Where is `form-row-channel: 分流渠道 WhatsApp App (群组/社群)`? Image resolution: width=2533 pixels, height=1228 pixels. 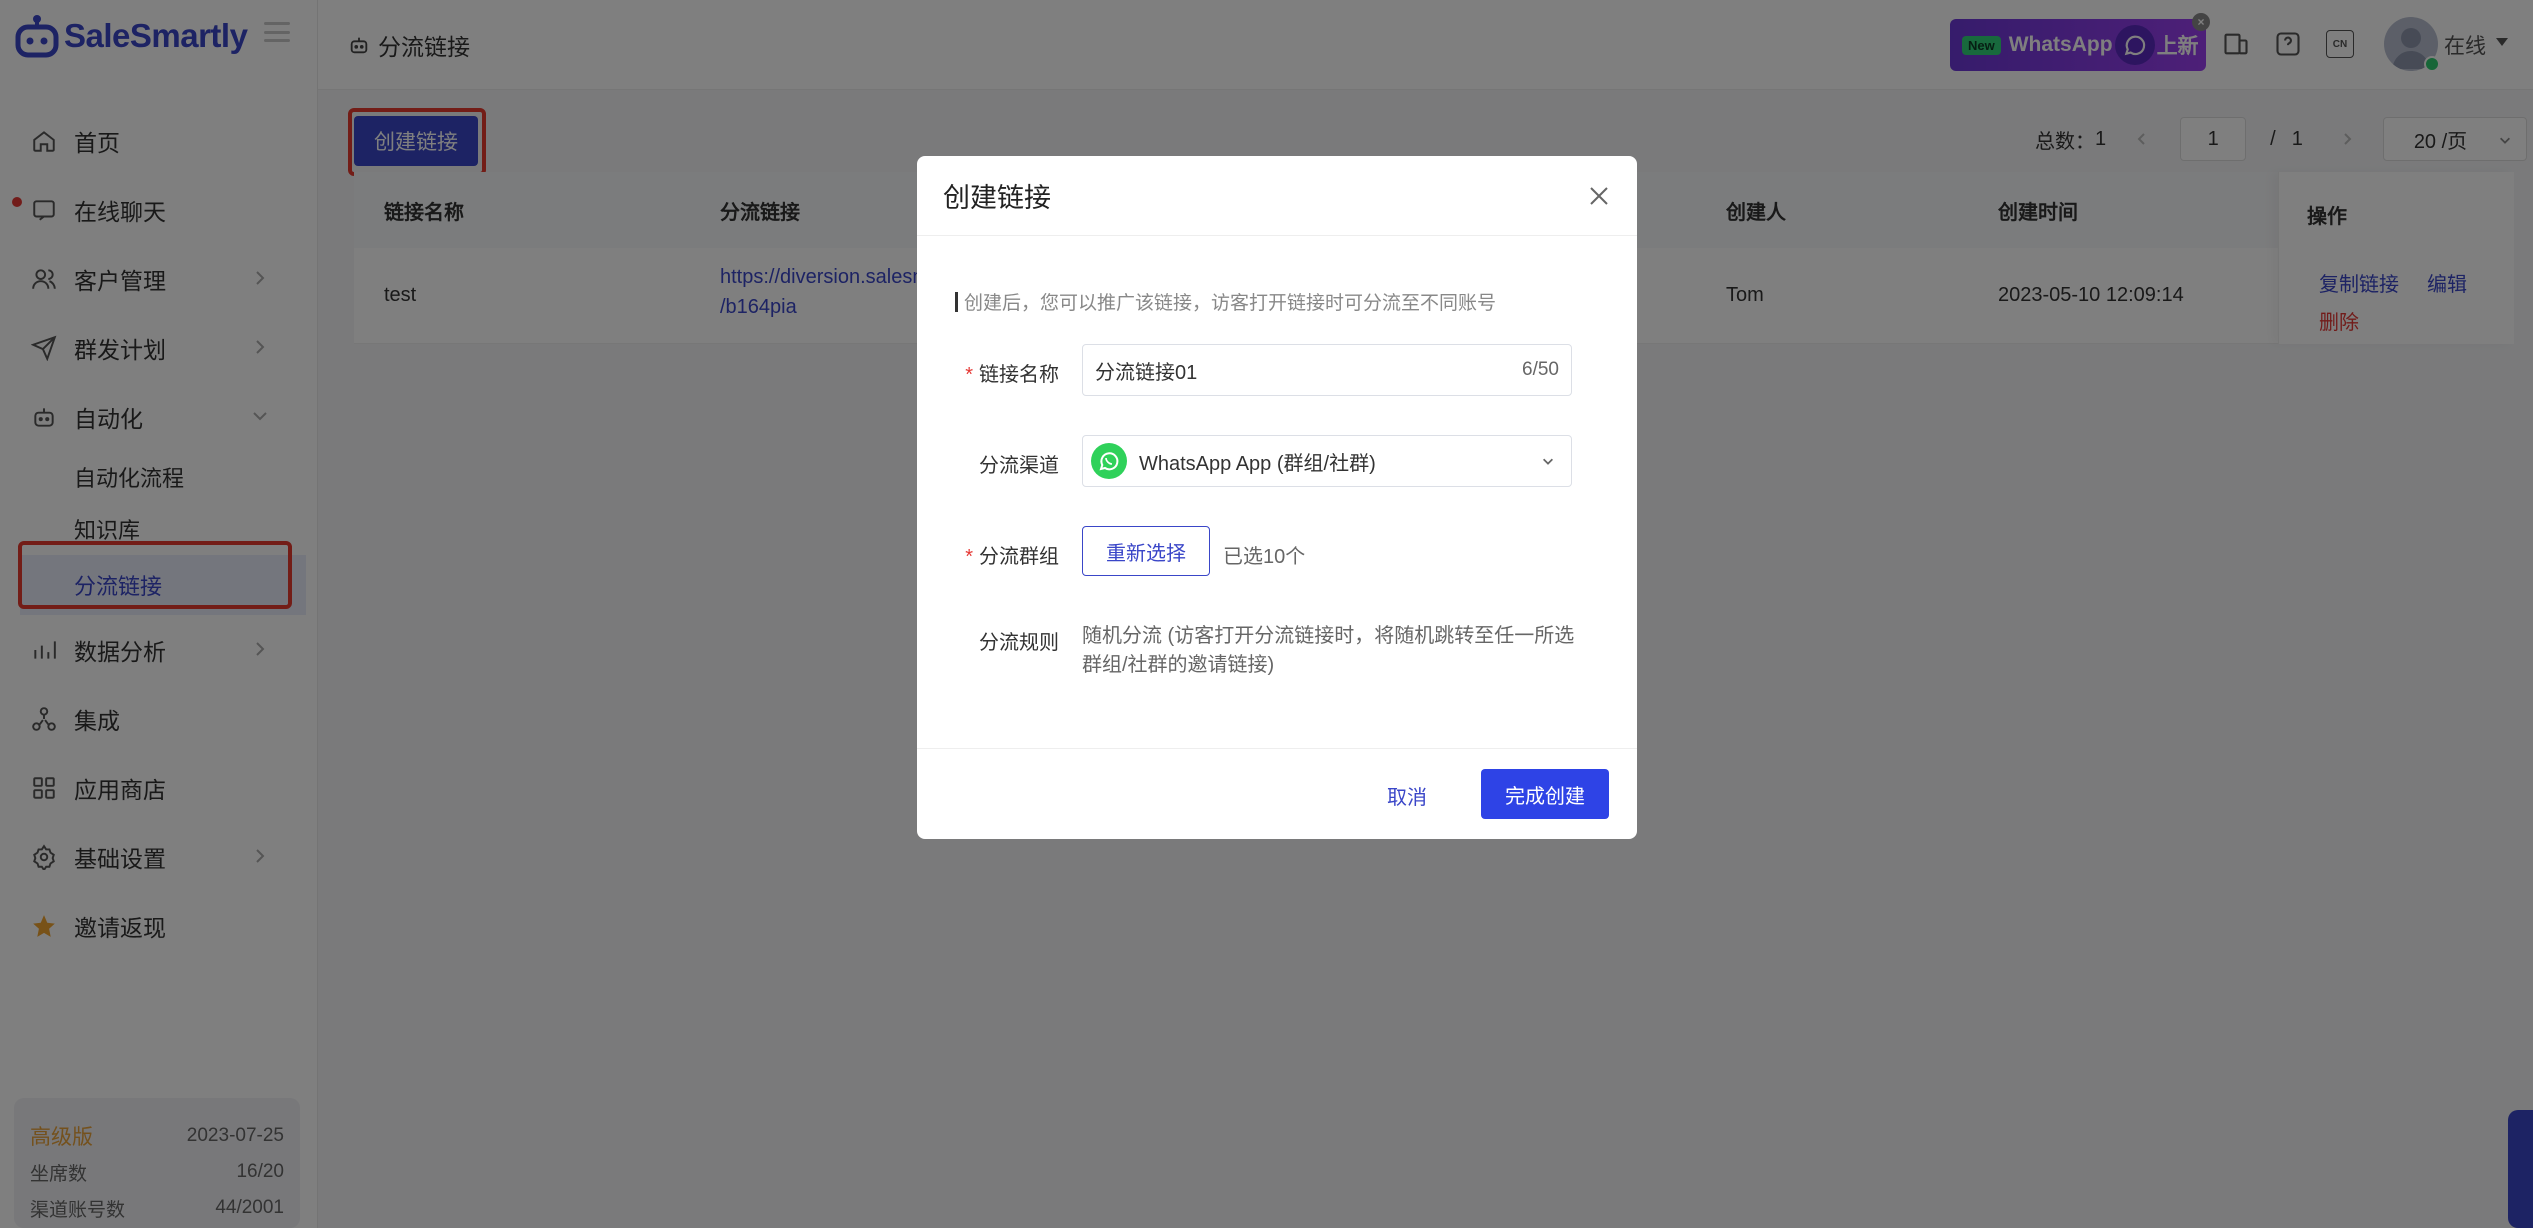 form-row-channel: 分流渠道 WhatsApp App (群组/社群) is located at coordinates (1277, 461).